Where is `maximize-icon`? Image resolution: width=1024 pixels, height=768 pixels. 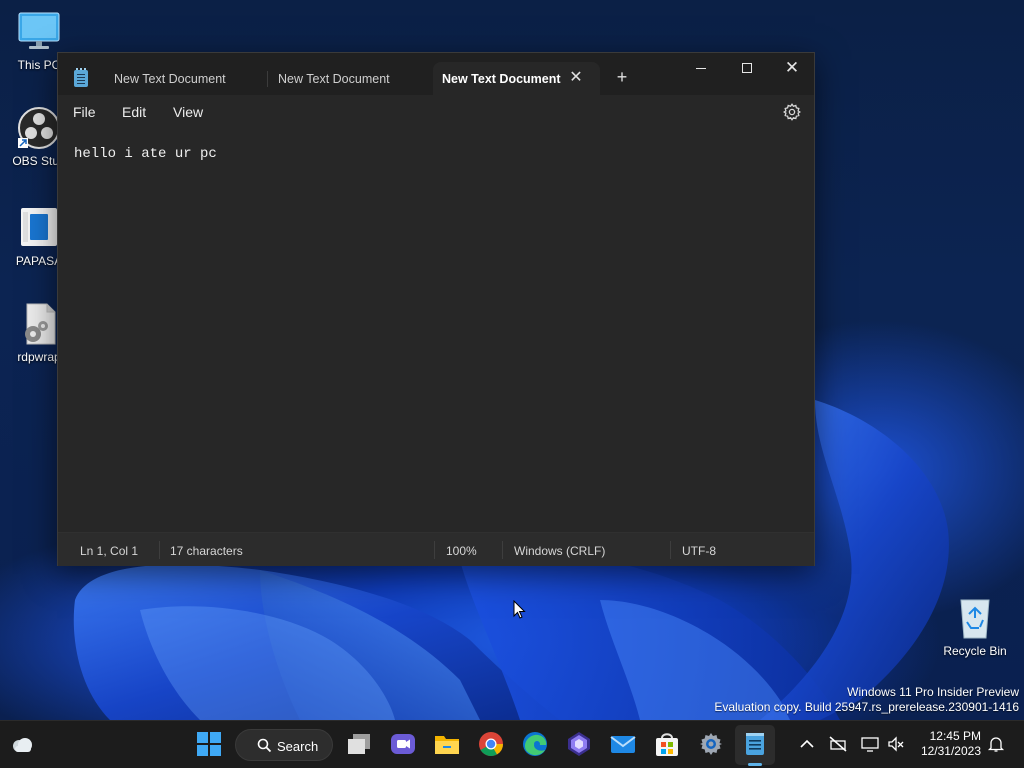
maximize-icon is located at coordinates (747, 68).